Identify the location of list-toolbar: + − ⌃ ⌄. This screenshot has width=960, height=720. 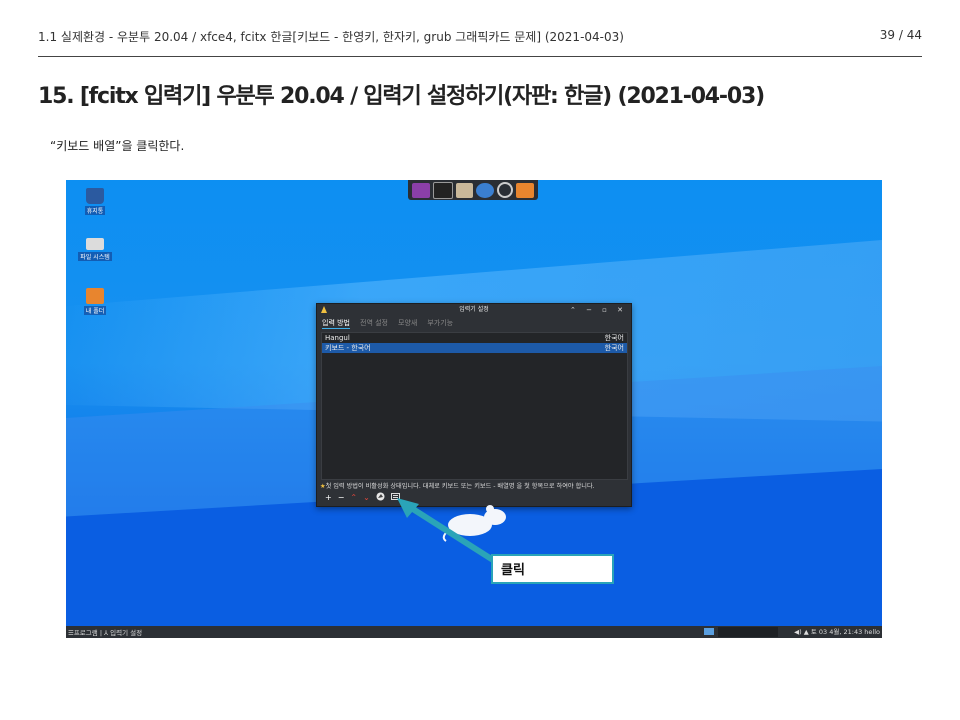
(362, 497).